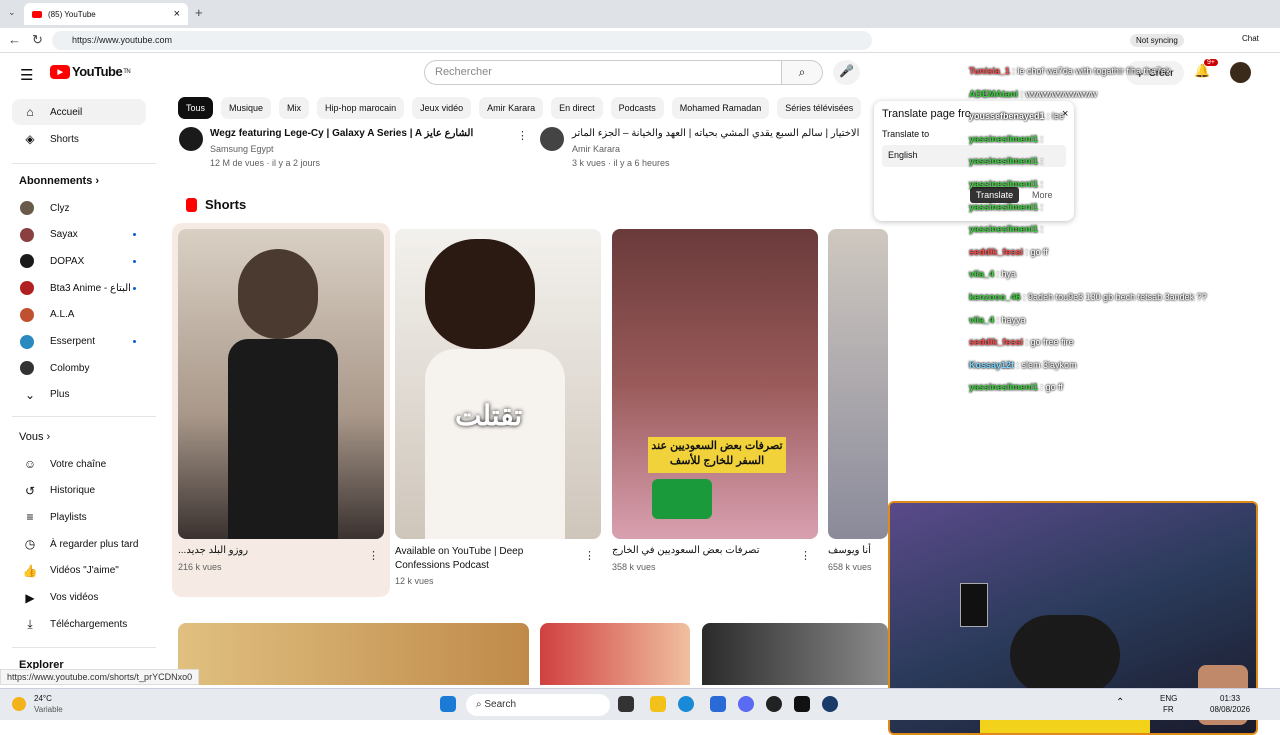 The image size is (1280, 735). Describe the element at coordinates (1157, 40) in the screenshot. I see `not-syncing-badge: Not syncing` at that location.